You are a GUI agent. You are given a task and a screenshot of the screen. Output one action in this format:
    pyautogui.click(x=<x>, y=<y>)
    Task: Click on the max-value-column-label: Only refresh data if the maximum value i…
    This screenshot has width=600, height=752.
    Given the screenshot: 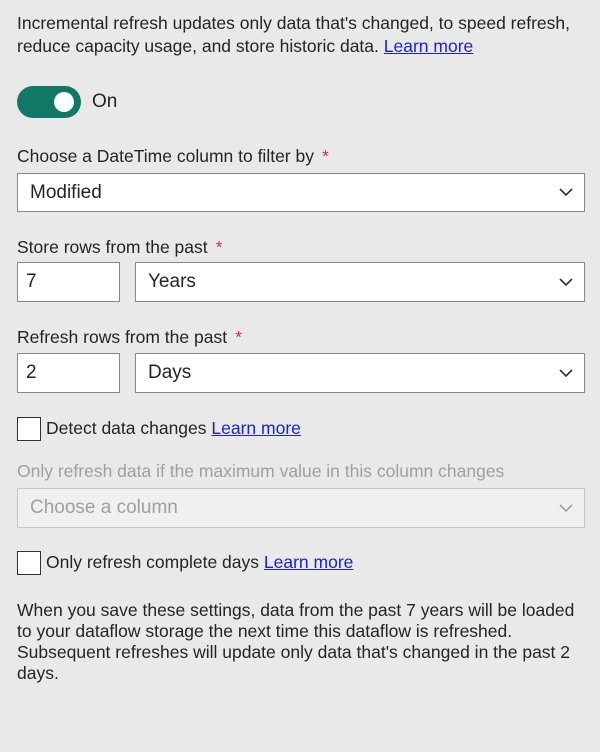 What is the action you would take?
    pyautogui.click(x=261, y=471)
    